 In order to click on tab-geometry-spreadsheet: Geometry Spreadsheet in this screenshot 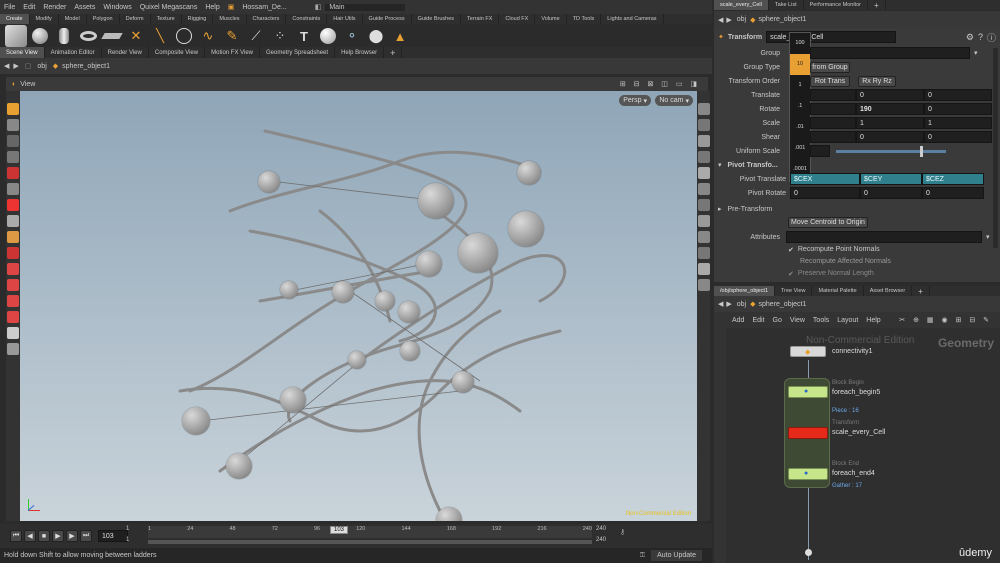, I will do `click(298, 52)`.